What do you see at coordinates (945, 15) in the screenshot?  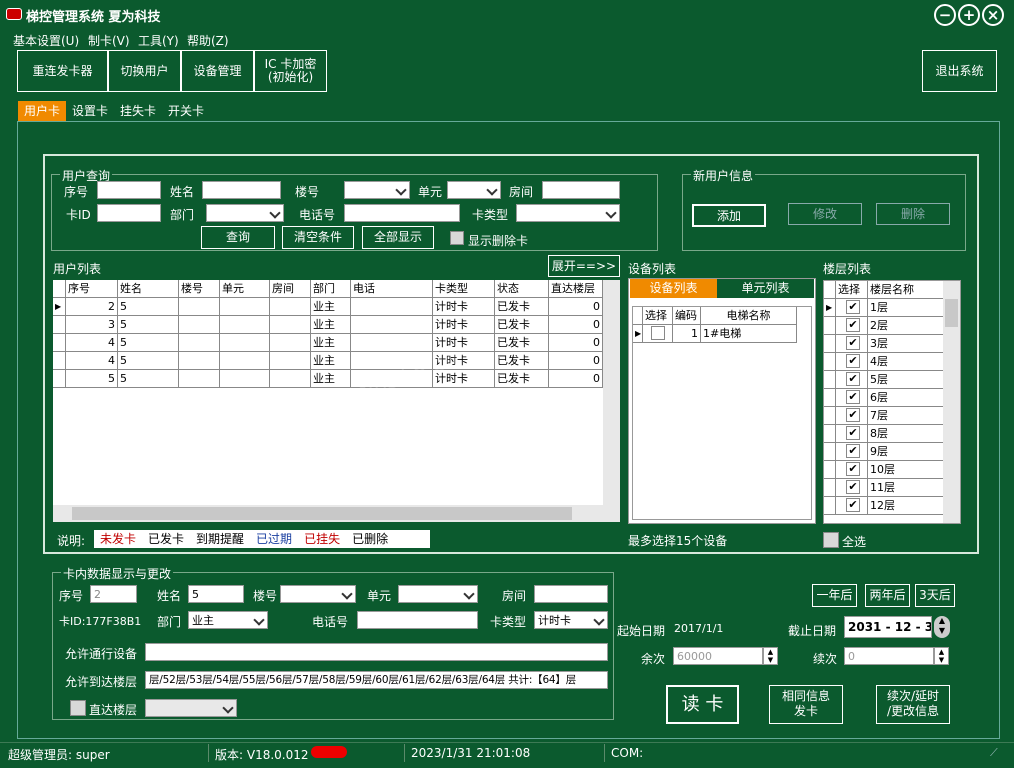 I see `minimize-button: −` at bounding box center [945, 15].